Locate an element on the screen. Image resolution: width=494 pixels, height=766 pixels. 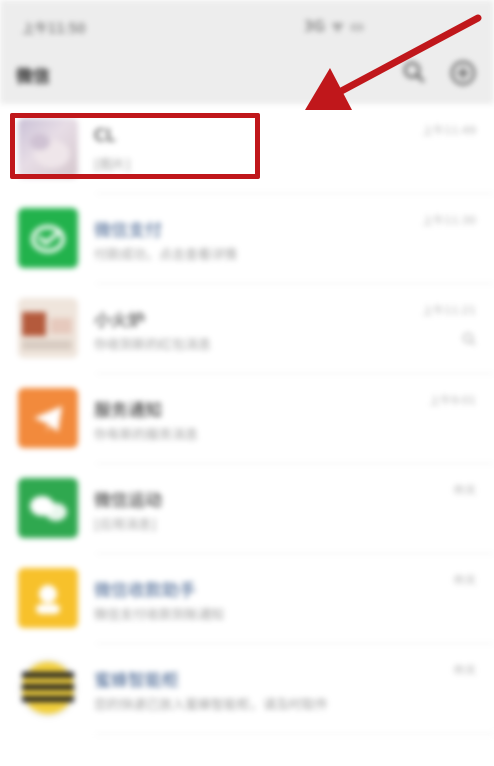
add-circle-icon is located at coordinates (463, 73).